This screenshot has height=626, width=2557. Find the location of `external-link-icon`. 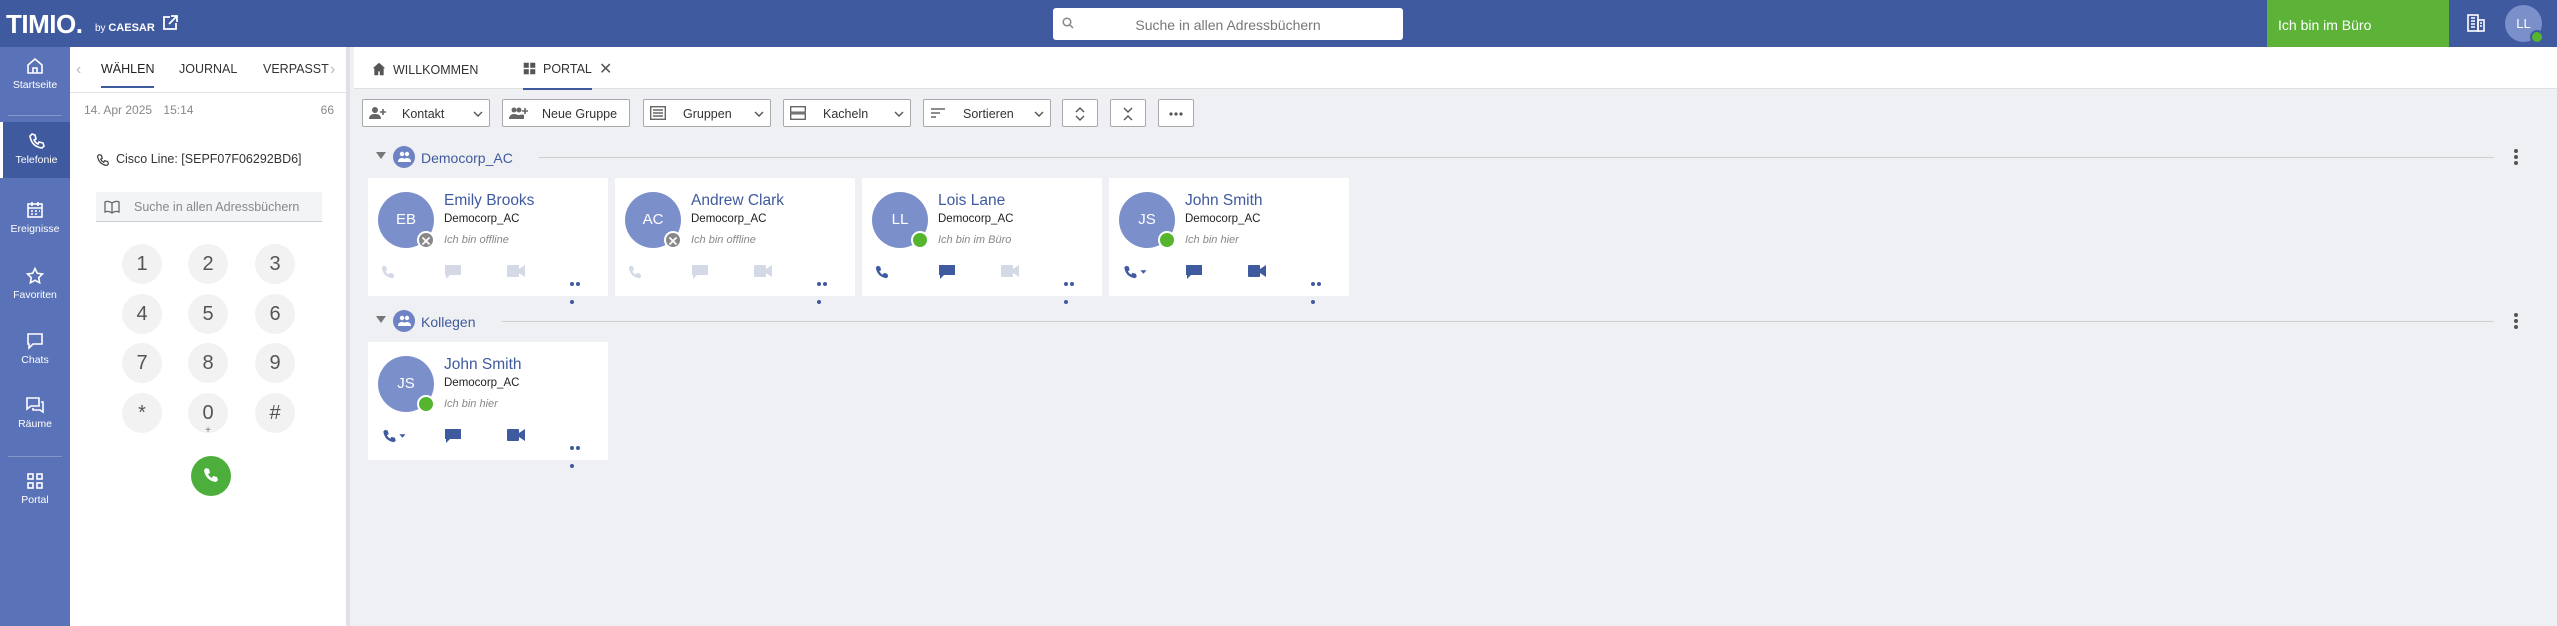

external-link-icon is located at coordinates (170, 23).